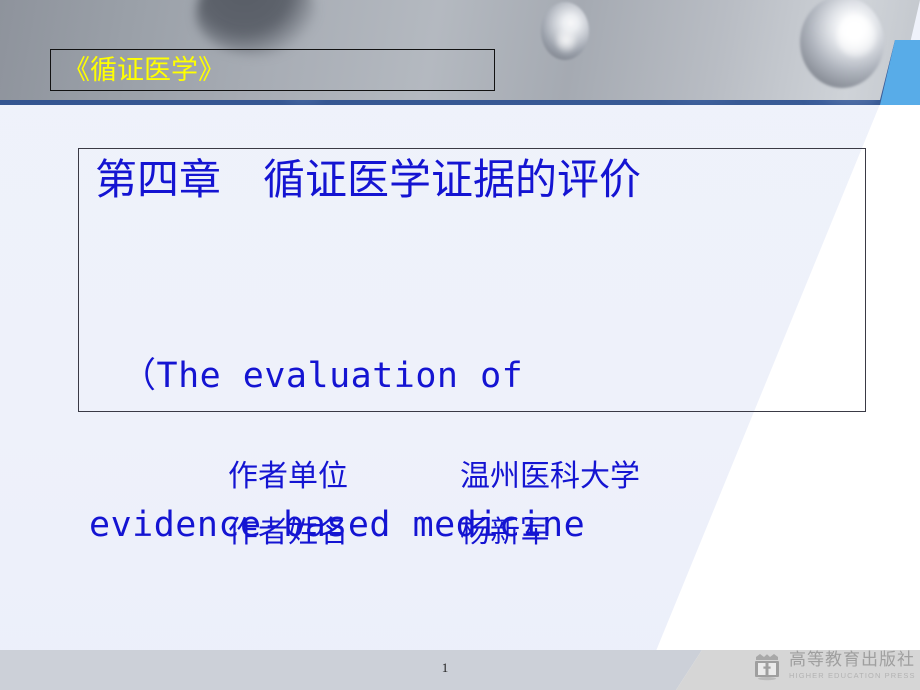  What do you see at coordinates (434, 533) in the screenshot?
I see `author-name-row: 作者姓名 杨新军` at bounding box center [434, 533].